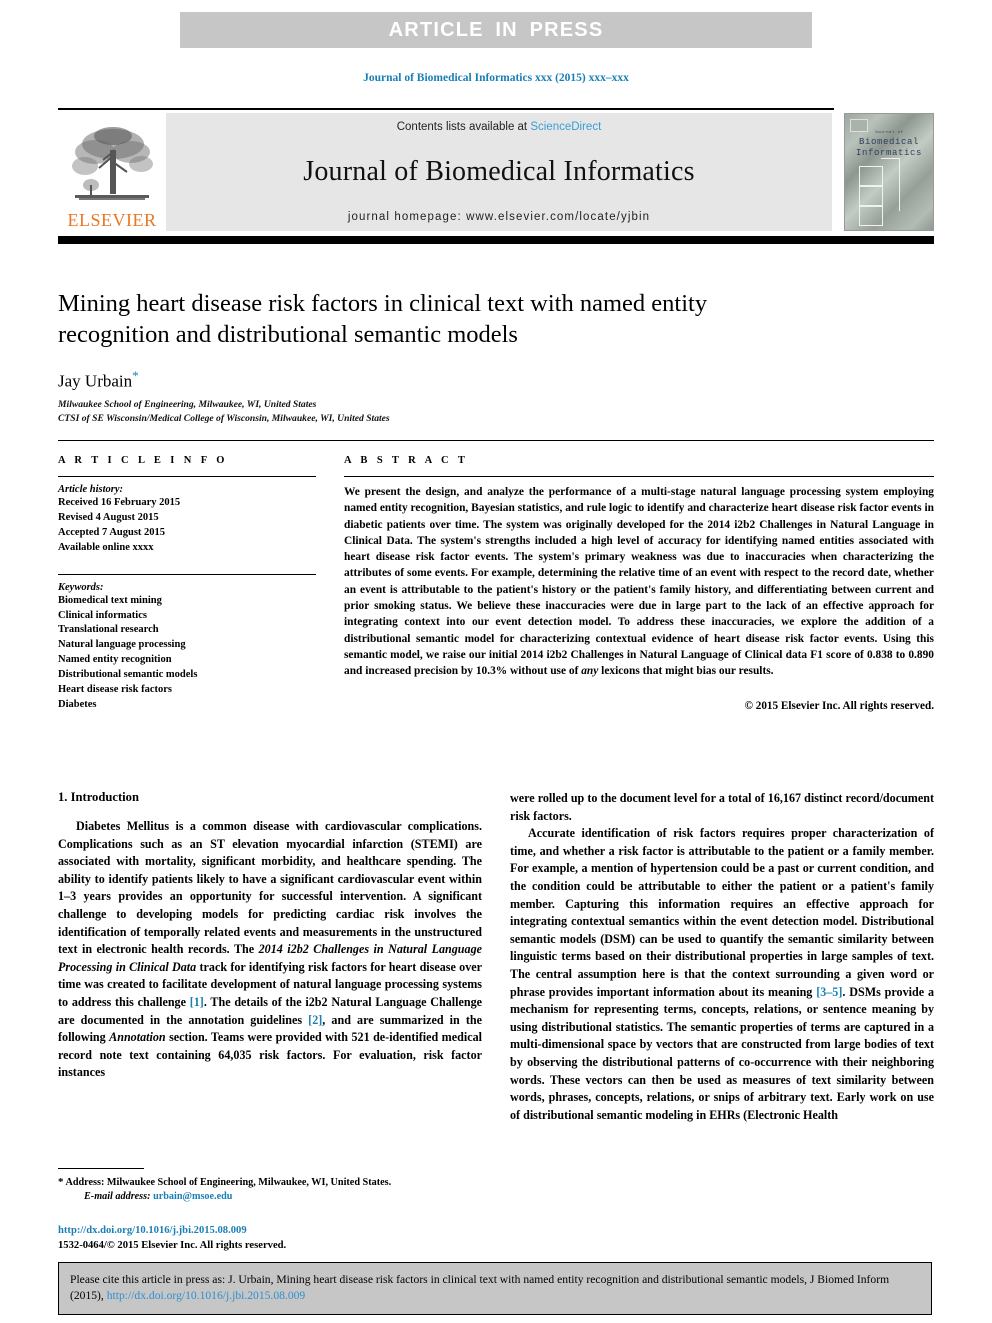  Describe the element at coordinates (639, 476) in the screenshot. I see `abstract-rule` at that location.